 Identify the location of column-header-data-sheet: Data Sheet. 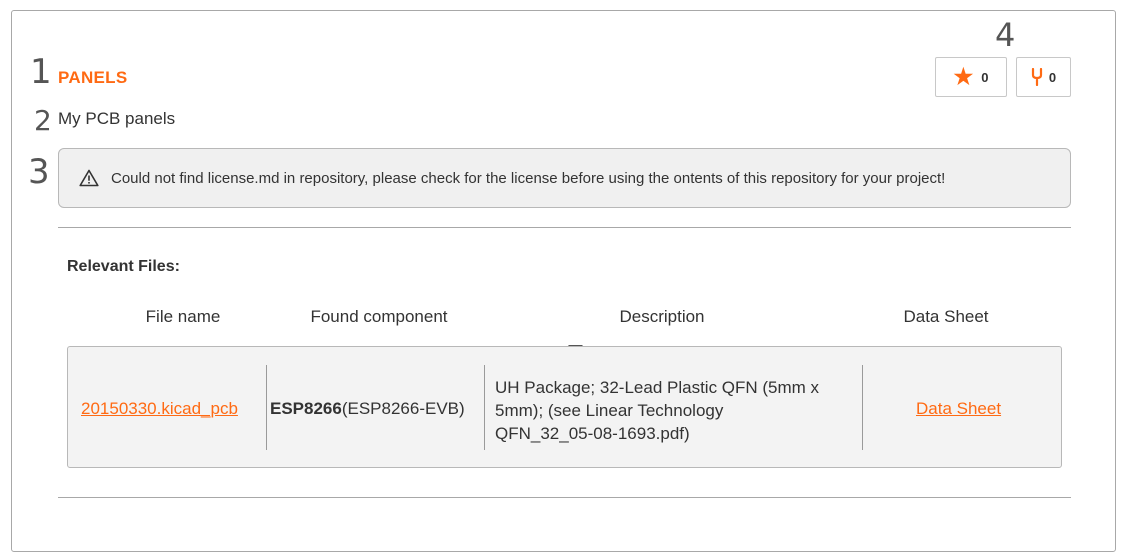
(946, 316).